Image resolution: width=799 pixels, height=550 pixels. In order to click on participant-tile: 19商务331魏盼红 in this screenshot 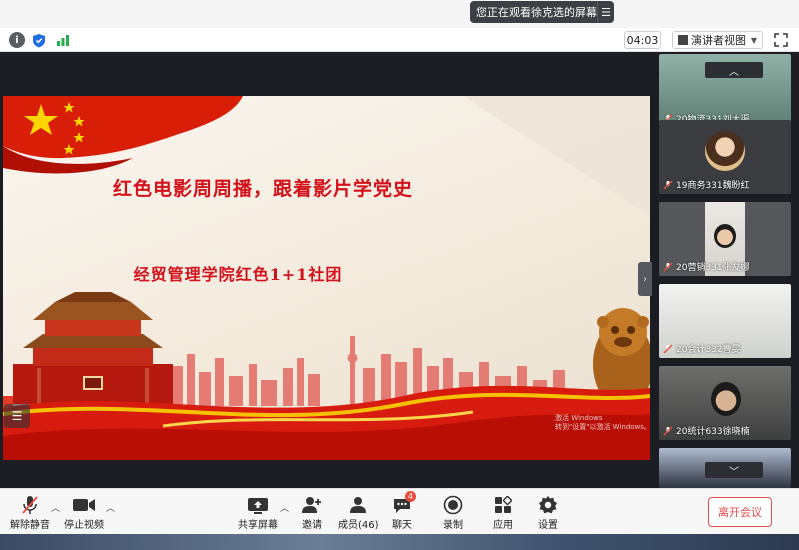, I will do `click(725, 157)`.